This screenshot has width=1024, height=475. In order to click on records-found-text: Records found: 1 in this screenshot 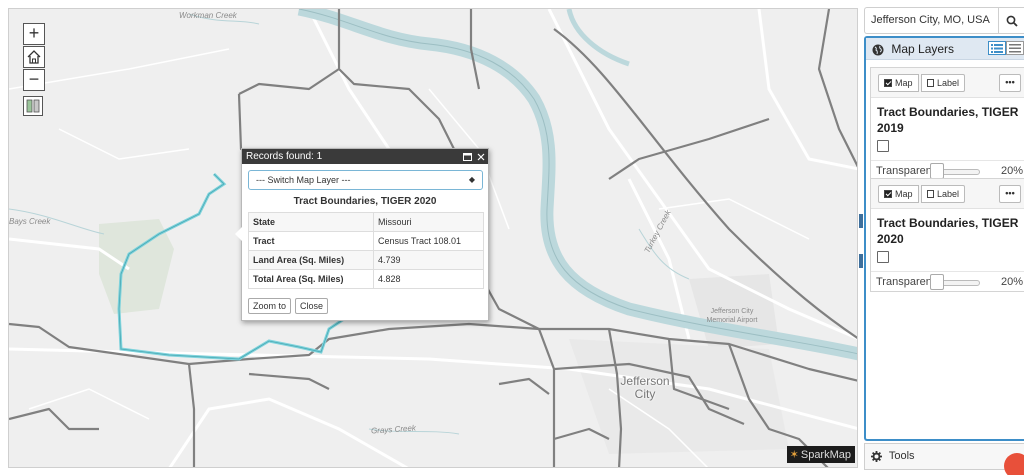, I will do `click(284, 156)`.